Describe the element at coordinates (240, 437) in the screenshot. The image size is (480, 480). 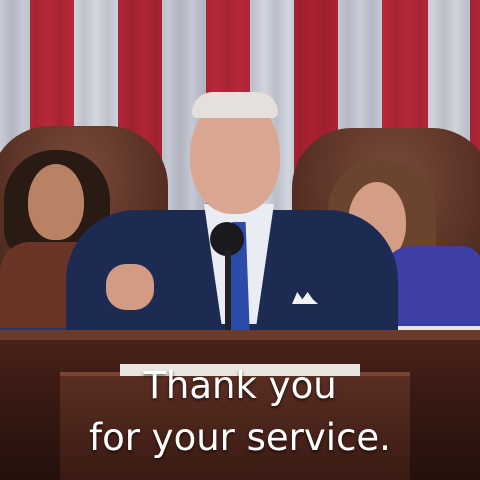
I see `caption-line-2: for your service.` at that location.